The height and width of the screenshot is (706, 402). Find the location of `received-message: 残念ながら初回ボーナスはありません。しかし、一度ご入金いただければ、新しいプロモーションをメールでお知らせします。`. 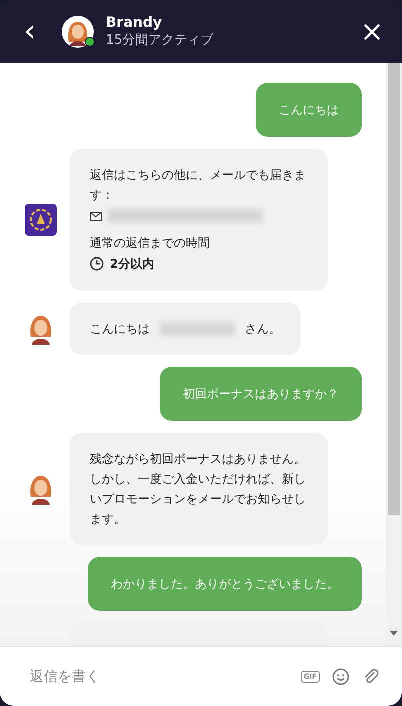

received-message: 残念ながら初回ボーナスはありません。しかし、一度ご入金いただければ、新しいプロモーションをメールでお知らせします。 is located at coordinates (199, 489).